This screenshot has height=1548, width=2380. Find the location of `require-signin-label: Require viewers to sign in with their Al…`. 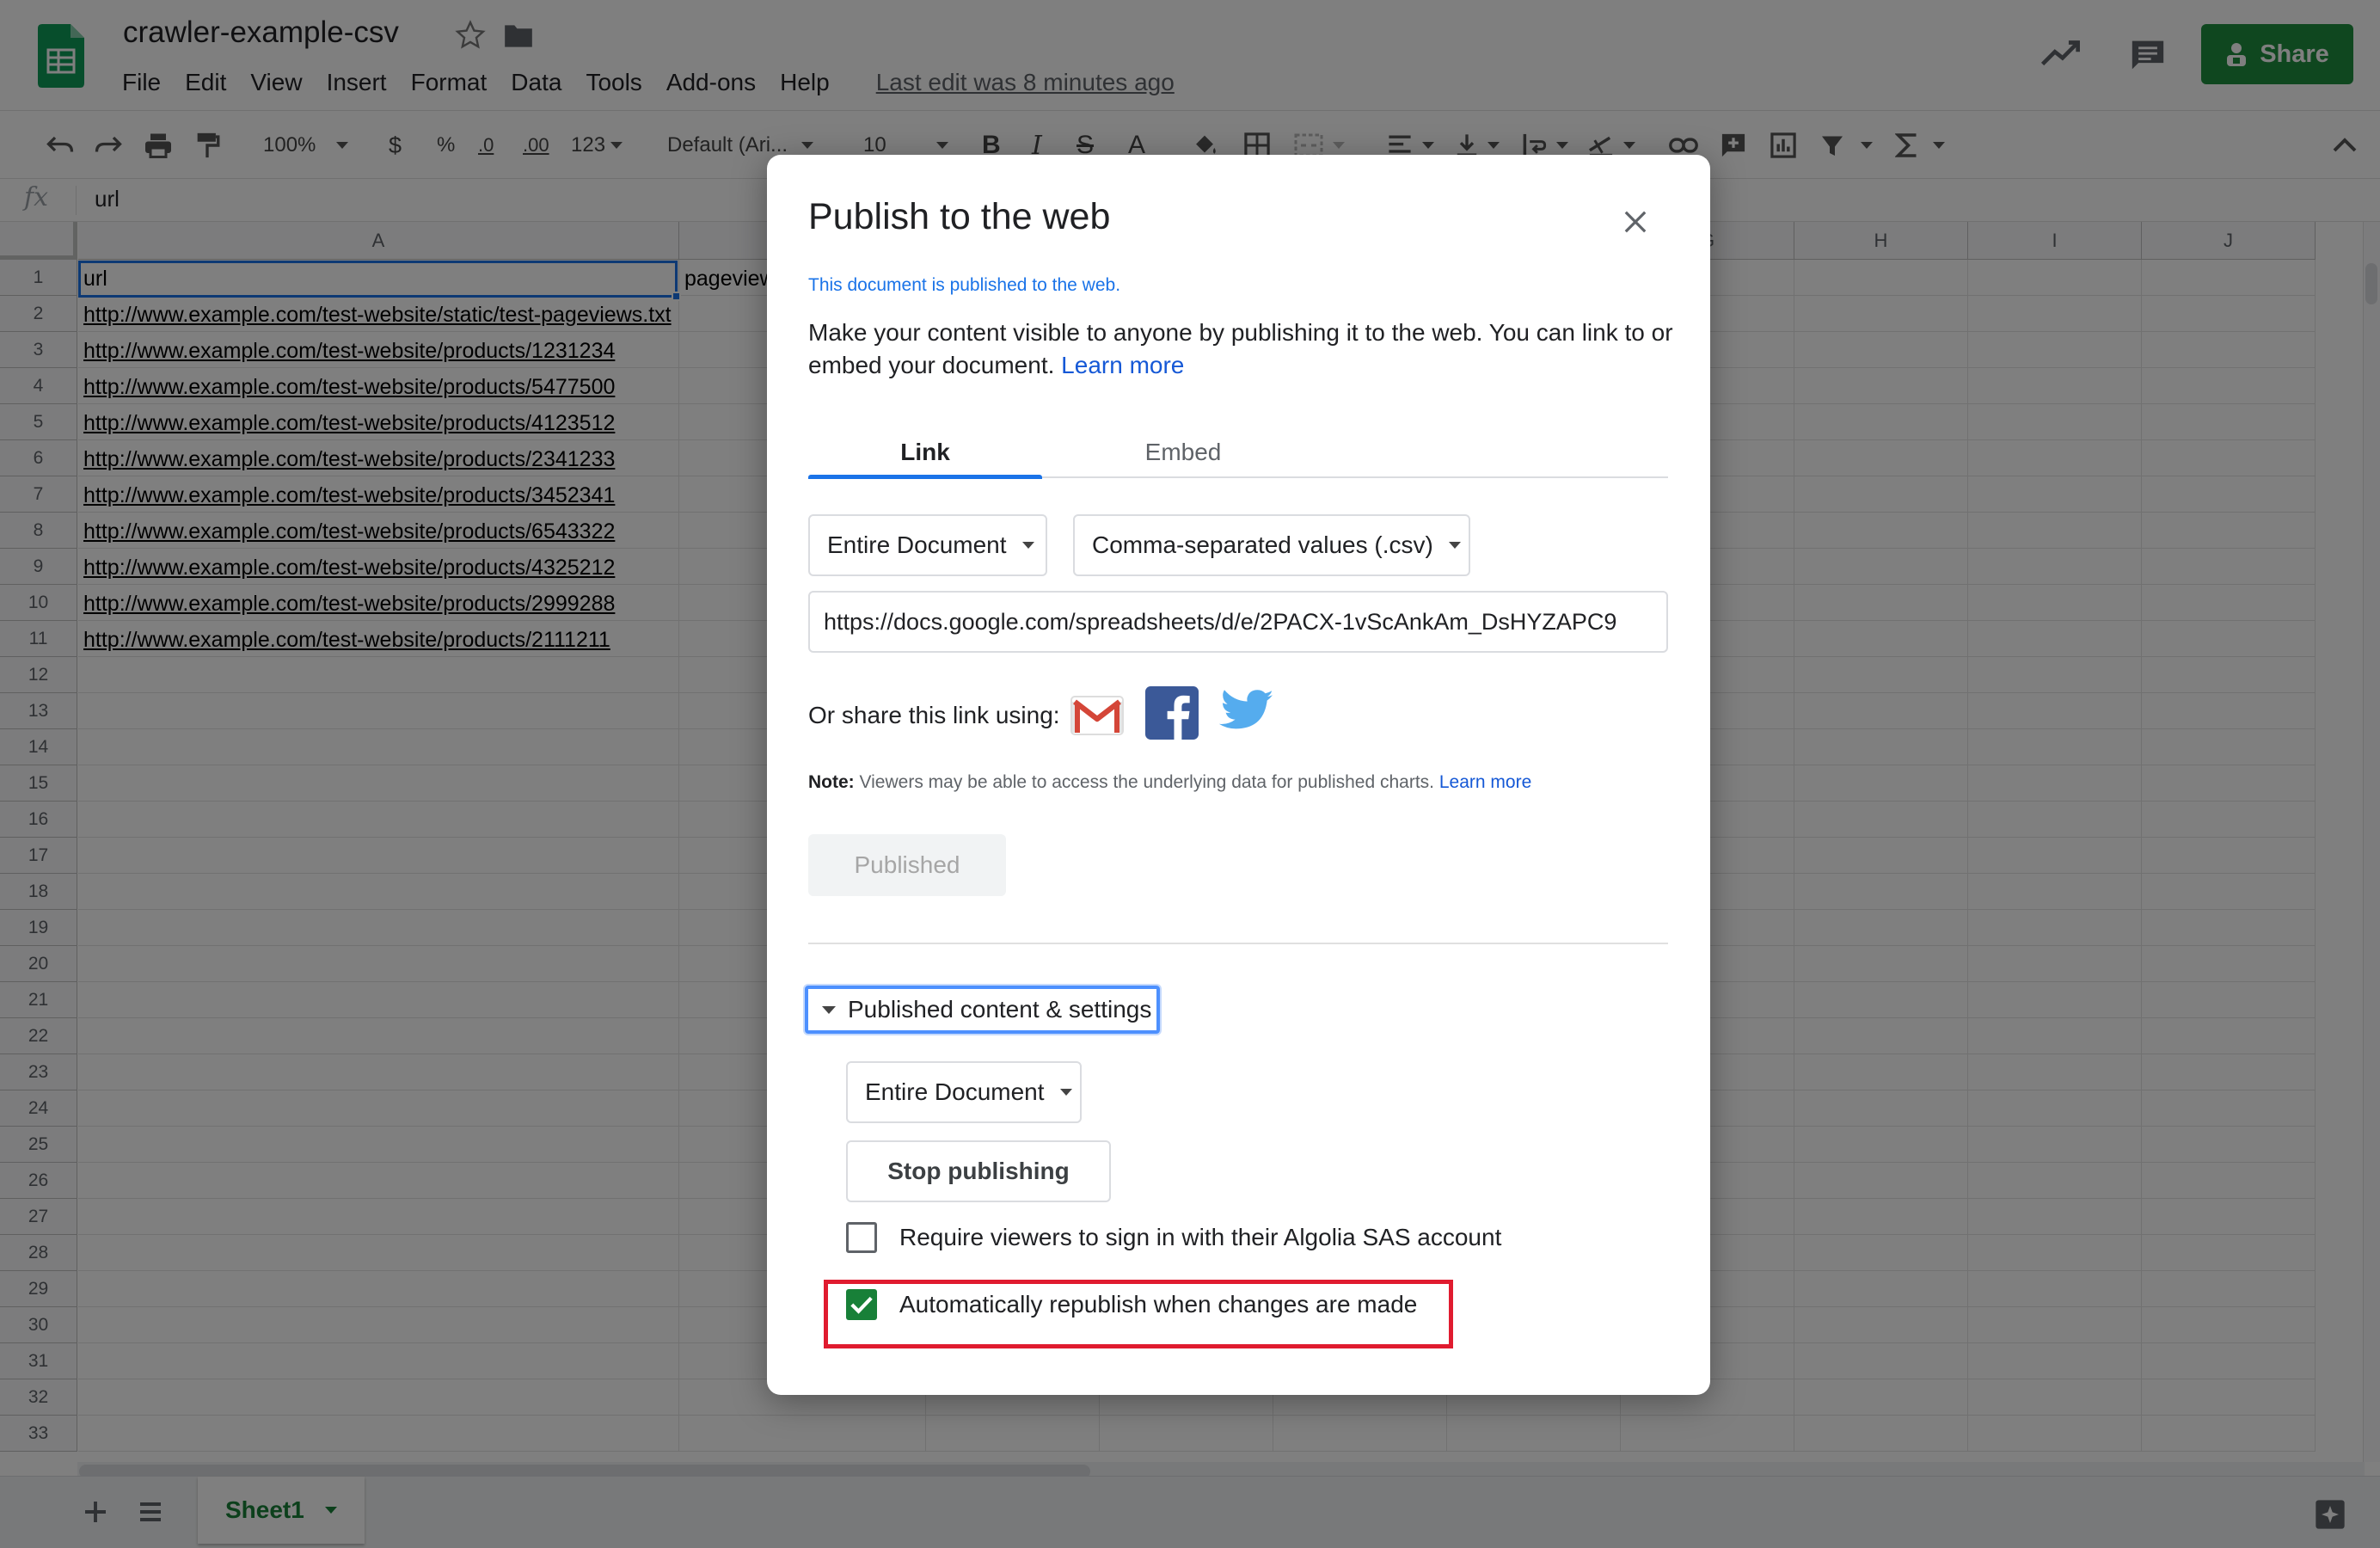

require-signin-label: Require viewers to sign in with their Al… is located at coordinates (1200, 1237).